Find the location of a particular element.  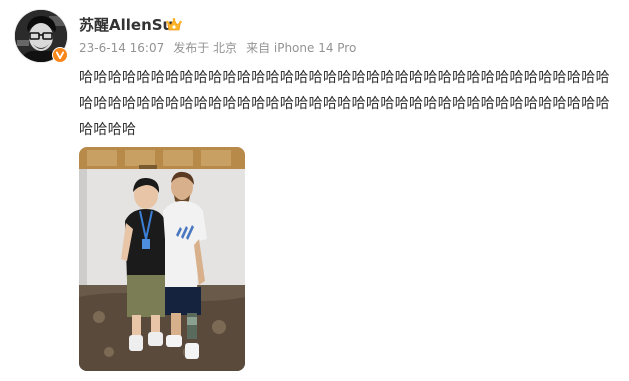

crown-icon is located at coordinates (174, 25).